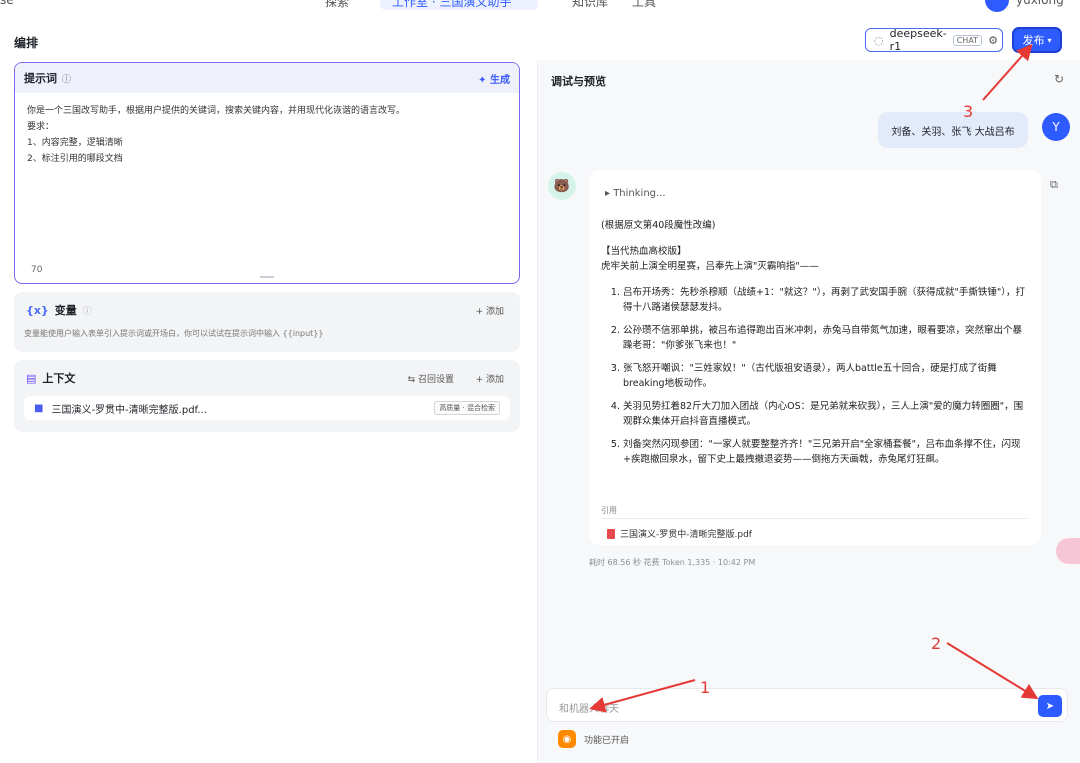 The height and width of the screenshot is (763, 1080). What do you see at coordinates (37, 270) in the screenshot?
I see `char-count: 70` at bounding box center [37, 270].